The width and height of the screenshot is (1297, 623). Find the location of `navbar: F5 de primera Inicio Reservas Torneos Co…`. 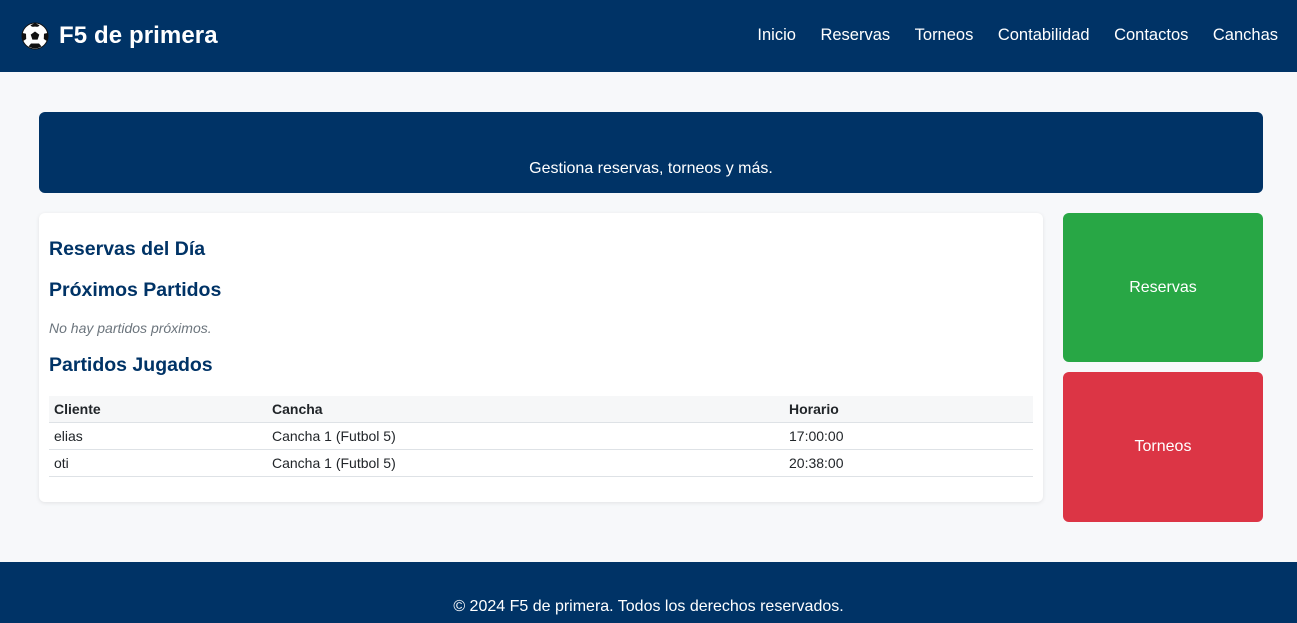

navbar: F5 de primera Inicio Reservas Torneos Co… is located at coordinates (648, 36).